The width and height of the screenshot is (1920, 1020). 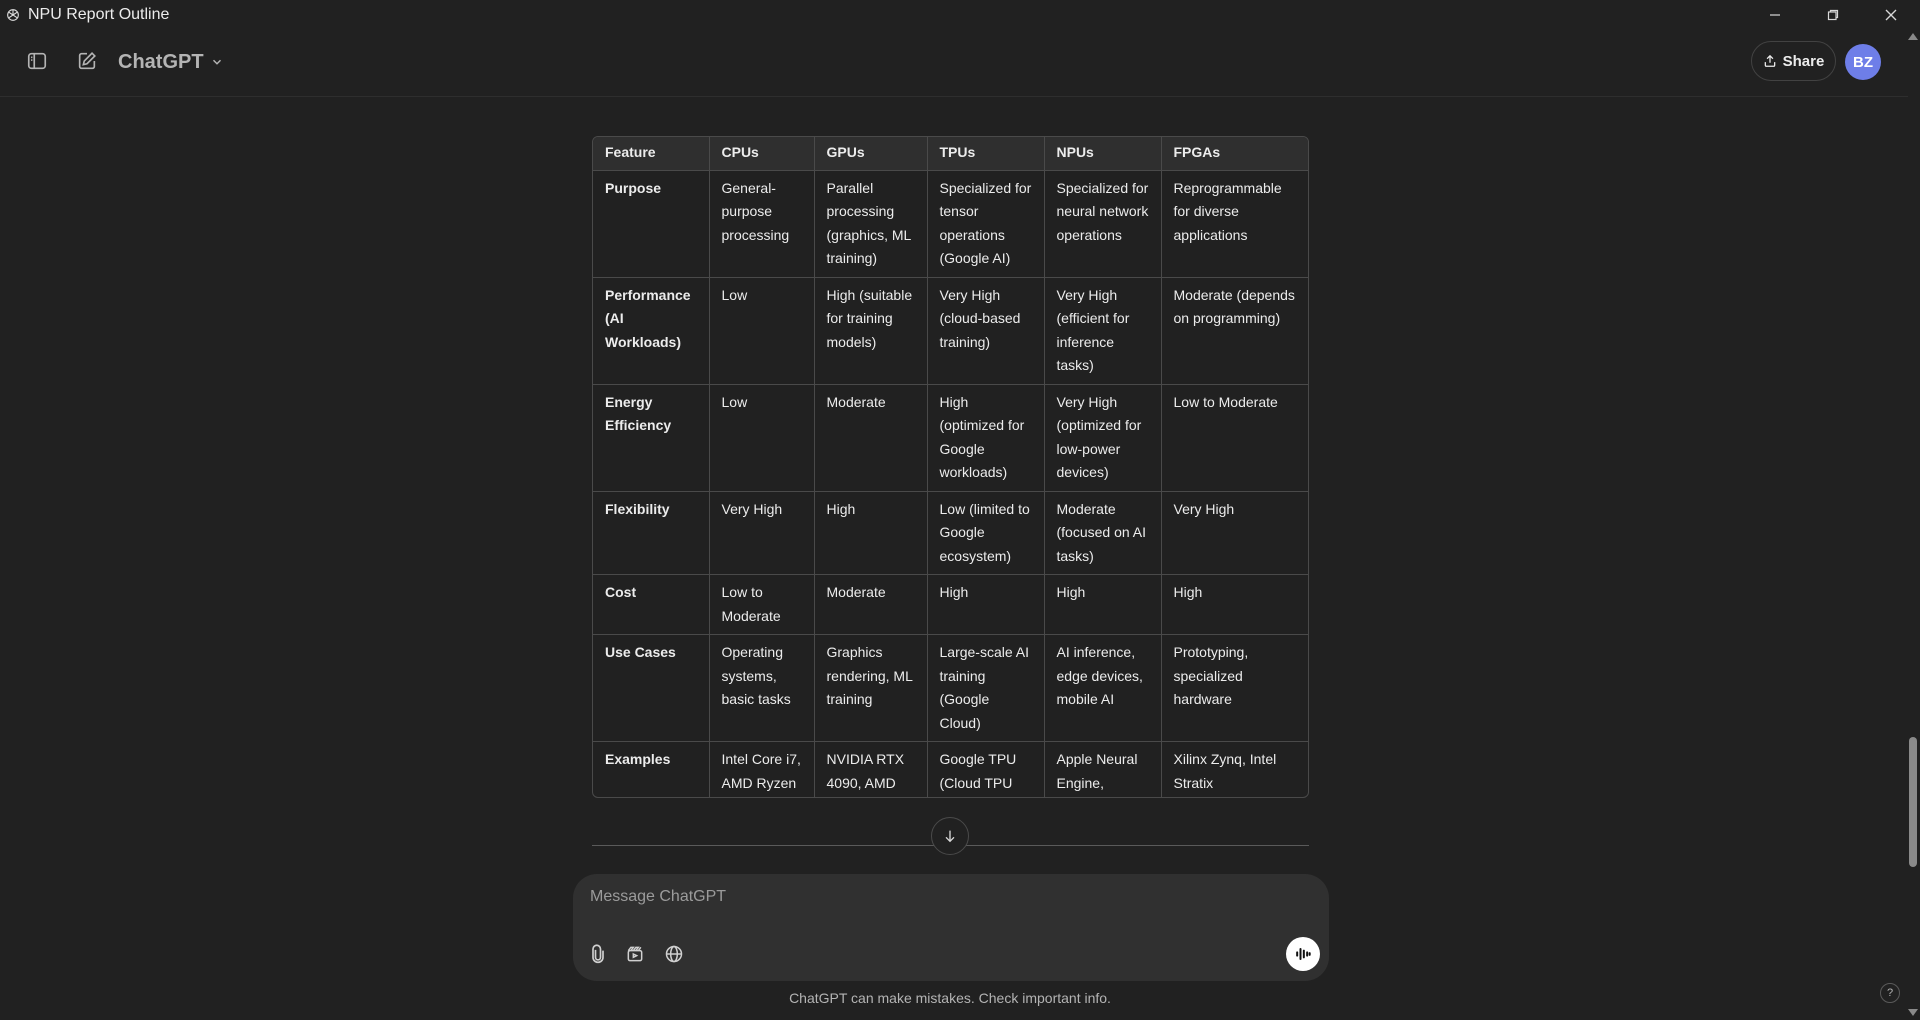 I want to click on message-composer: Message ChatGPT, so click(x=951, y=927).